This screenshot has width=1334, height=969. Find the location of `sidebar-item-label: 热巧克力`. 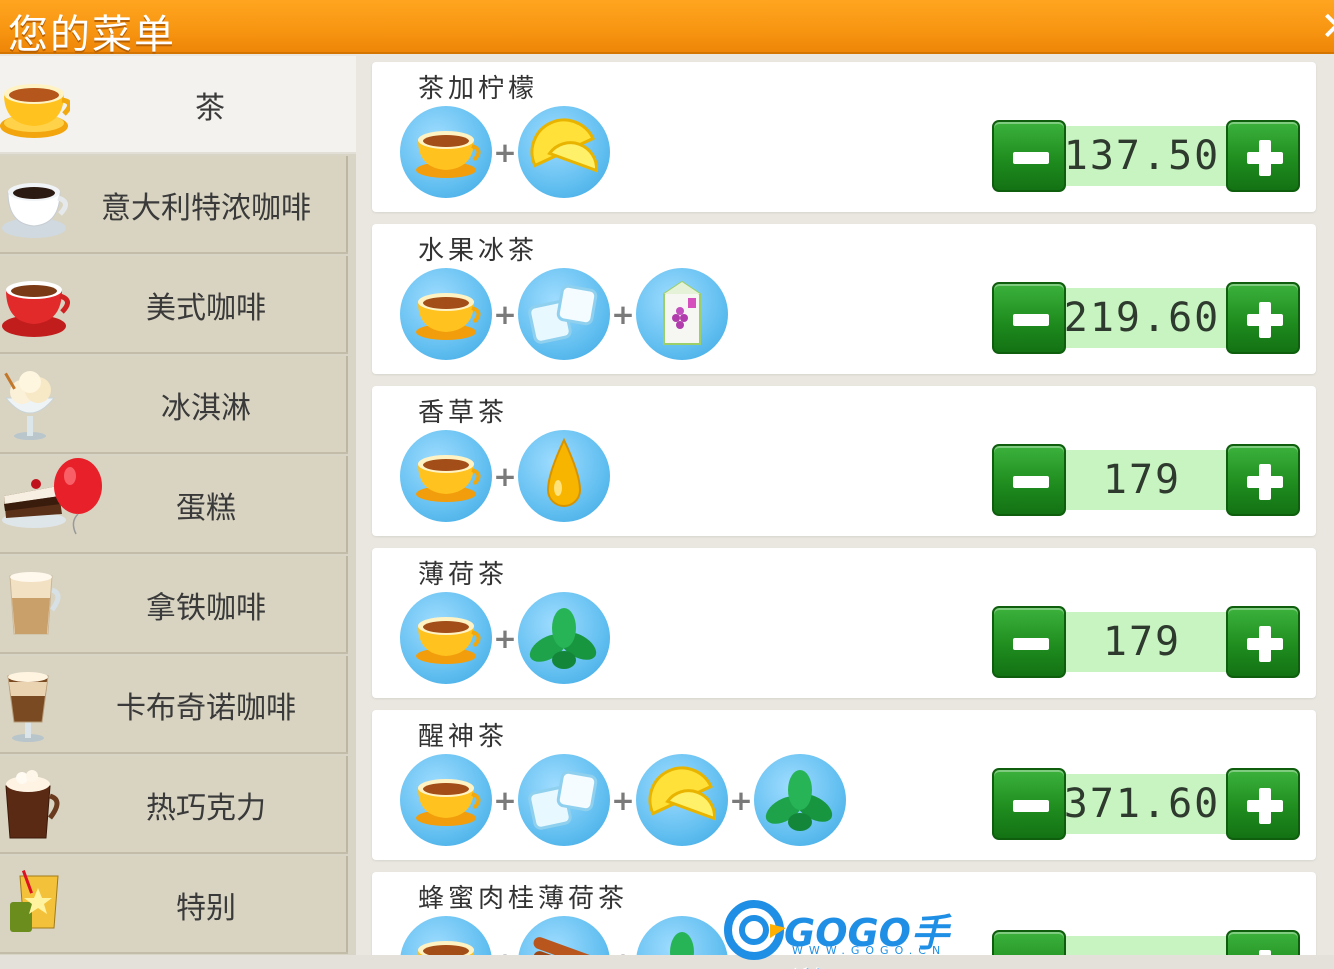

sidebar-item-label: 热巧克力 is located at coordinates (206, 808).